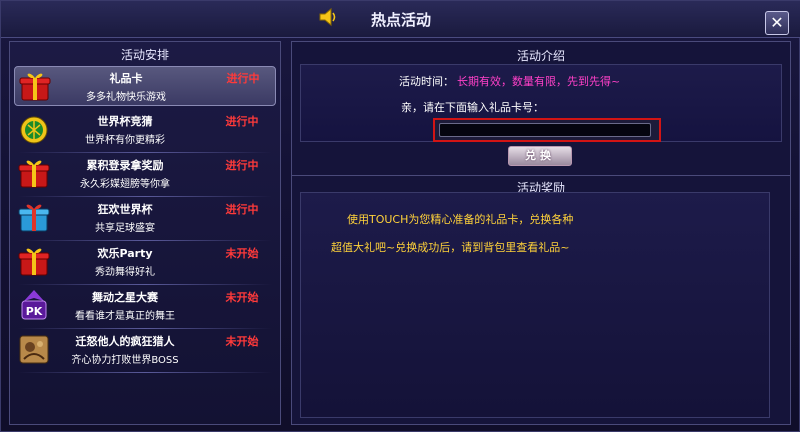 This screenshot has height=432, width=800. I want to click on activity-desc: 看看谁才是真正的舞王, so click(125, 316).